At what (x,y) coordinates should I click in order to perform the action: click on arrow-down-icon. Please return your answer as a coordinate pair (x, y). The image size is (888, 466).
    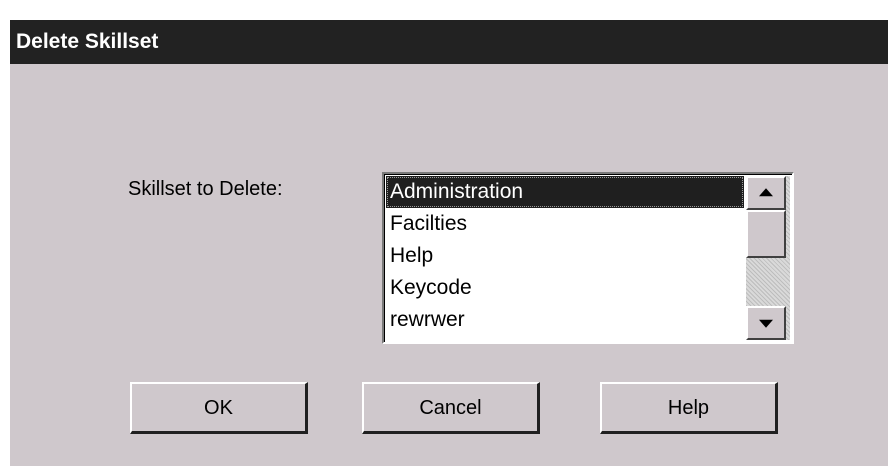
    Looking at the image, I should click on (766, 323).